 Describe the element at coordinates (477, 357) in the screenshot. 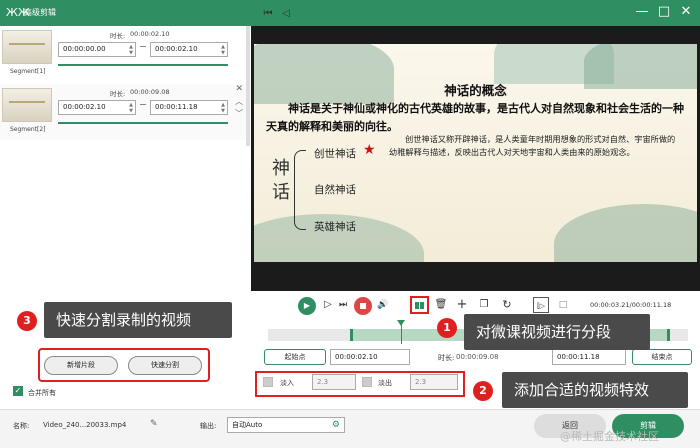

I see `trim-duration: 00:00:09.08` at that location.